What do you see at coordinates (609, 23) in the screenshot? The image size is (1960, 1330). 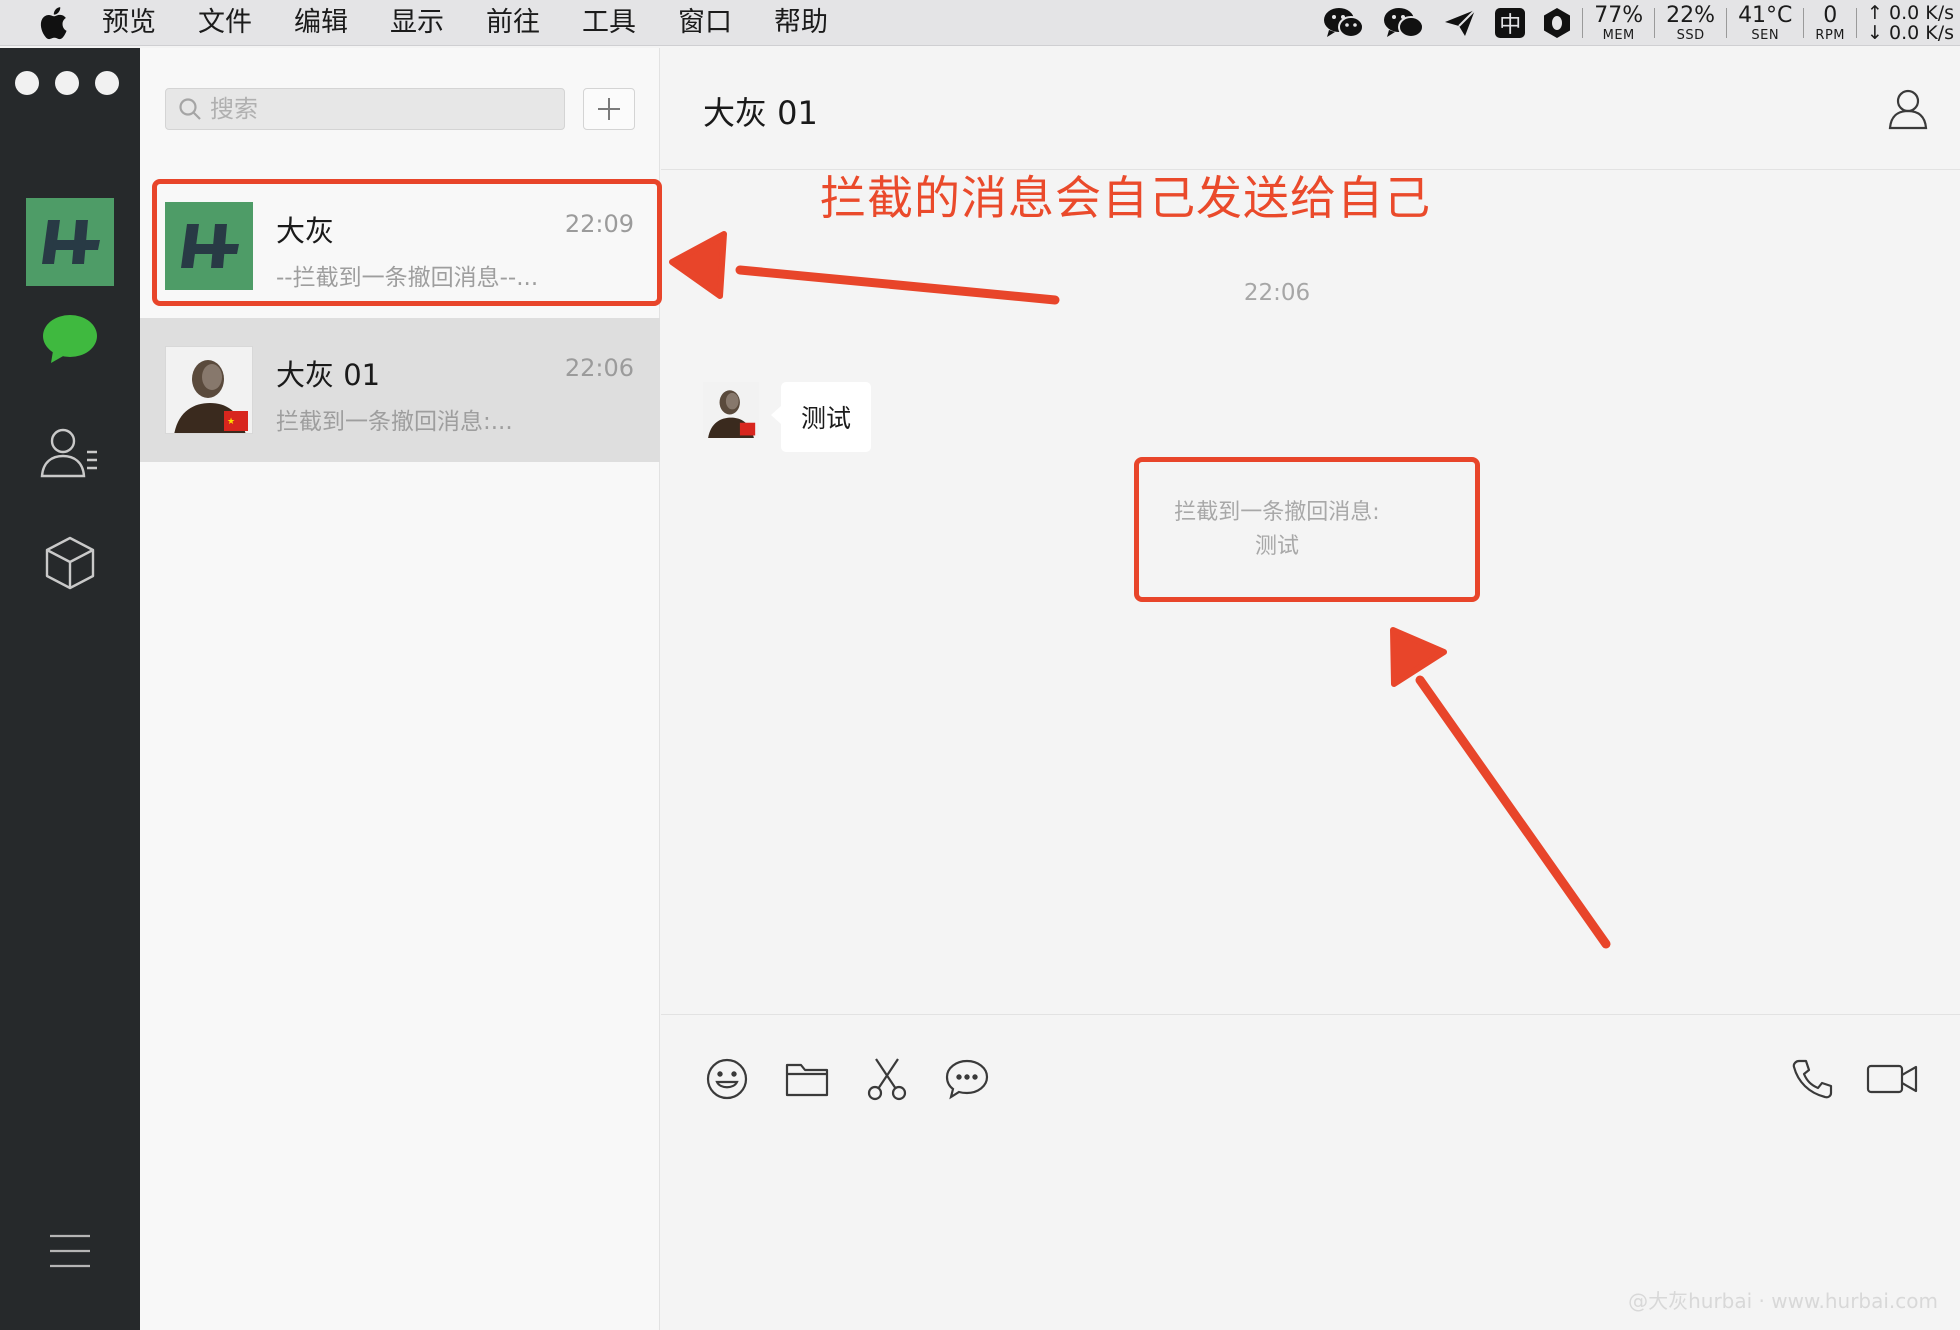 I see `menu-tools: 工具` at bounding box center [609, 23].